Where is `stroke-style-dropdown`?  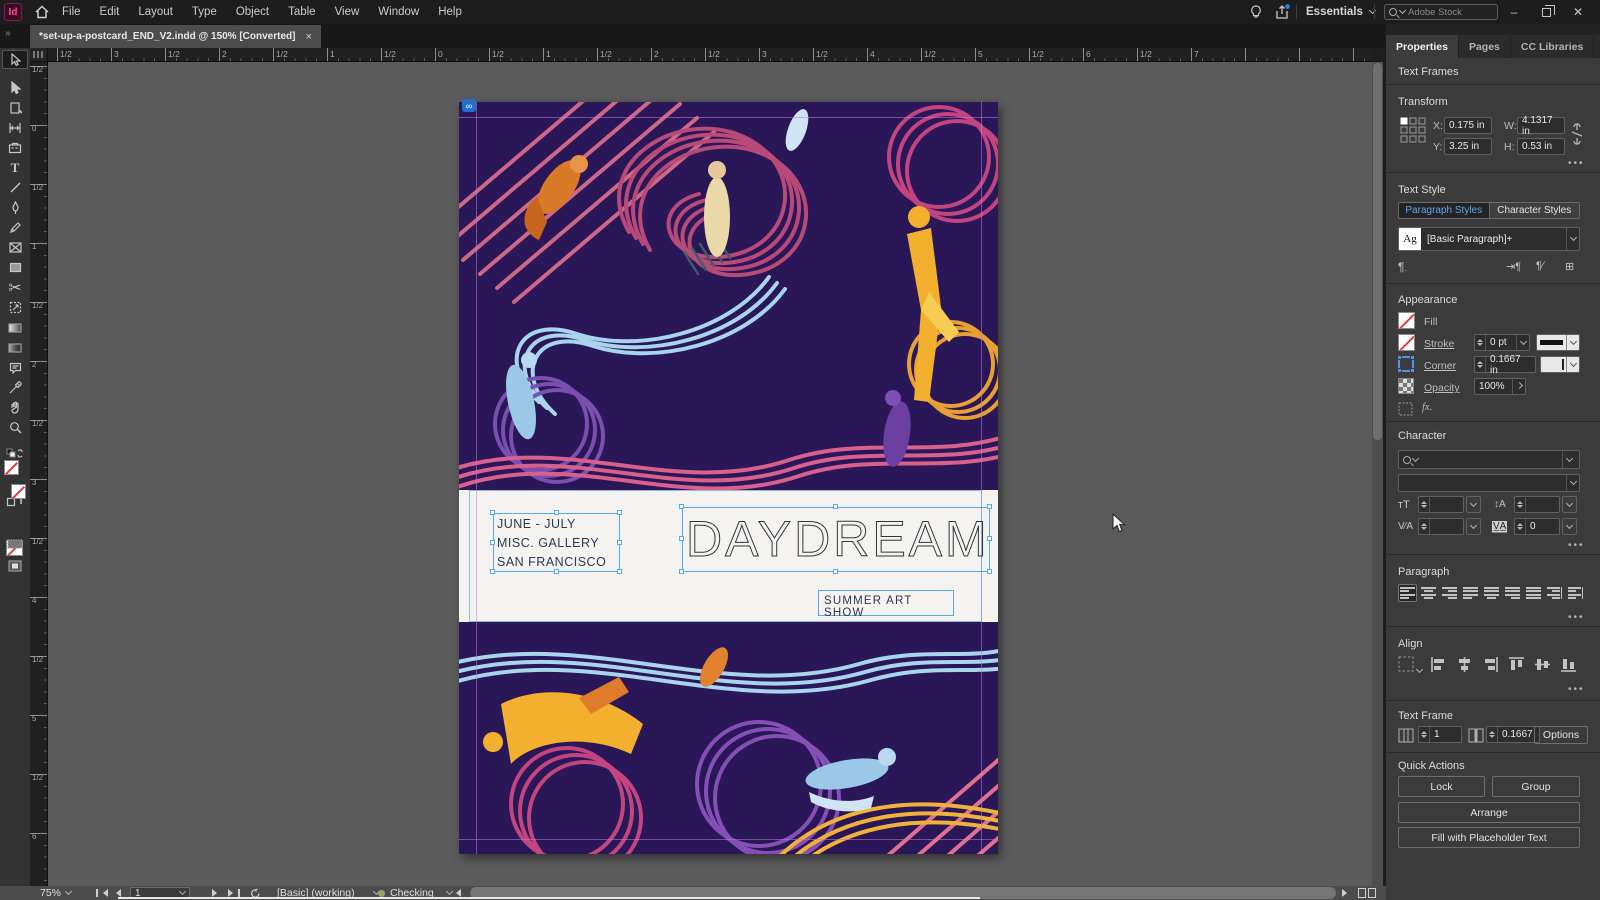 stroke-style-dropdown is located at coordinates (1558, 342).